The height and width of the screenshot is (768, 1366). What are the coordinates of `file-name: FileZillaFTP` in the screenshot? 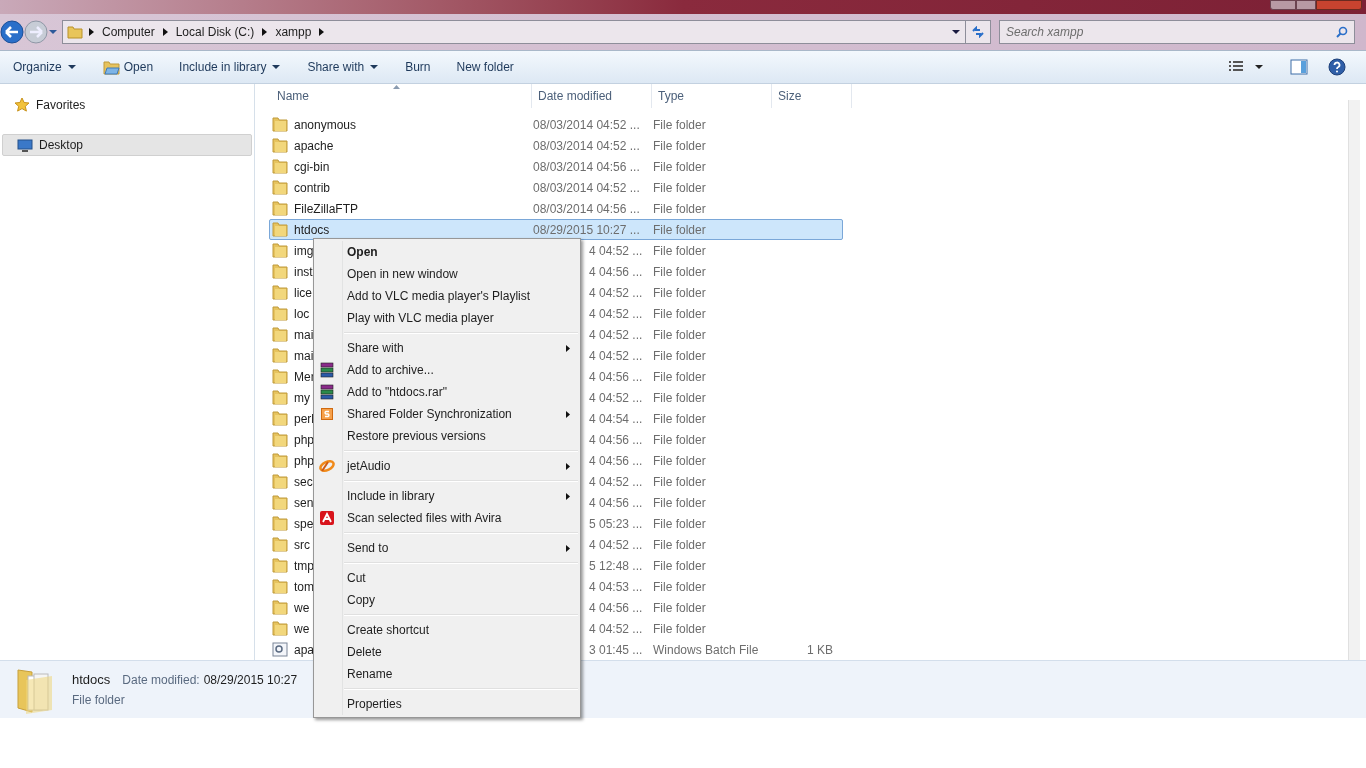 It's located at (326, 209).